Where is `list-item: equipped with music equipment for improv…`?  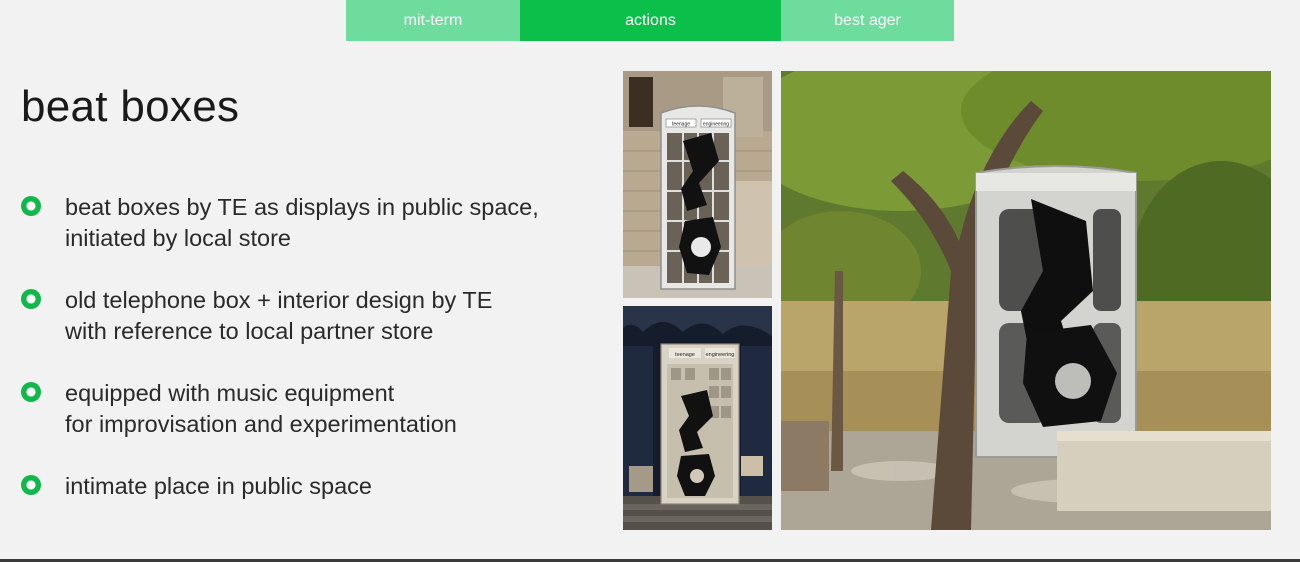 list-item: equipped with music equipment for improv… is located at coordinates (316, 409).